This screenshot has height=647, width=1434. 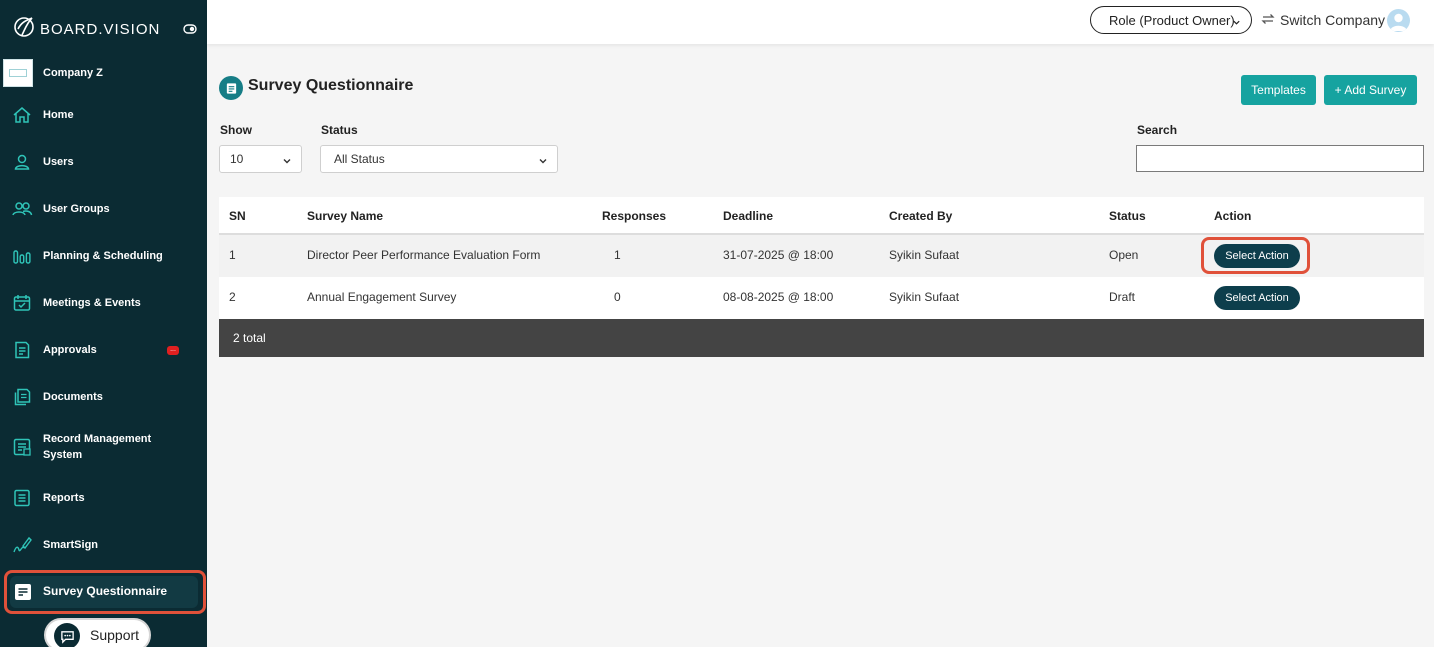 What do you see at coordinates (103, 545) in the screenshot?
I see `sidebar-item-smartsign: SmartSign` at bounding box center [103, 545].